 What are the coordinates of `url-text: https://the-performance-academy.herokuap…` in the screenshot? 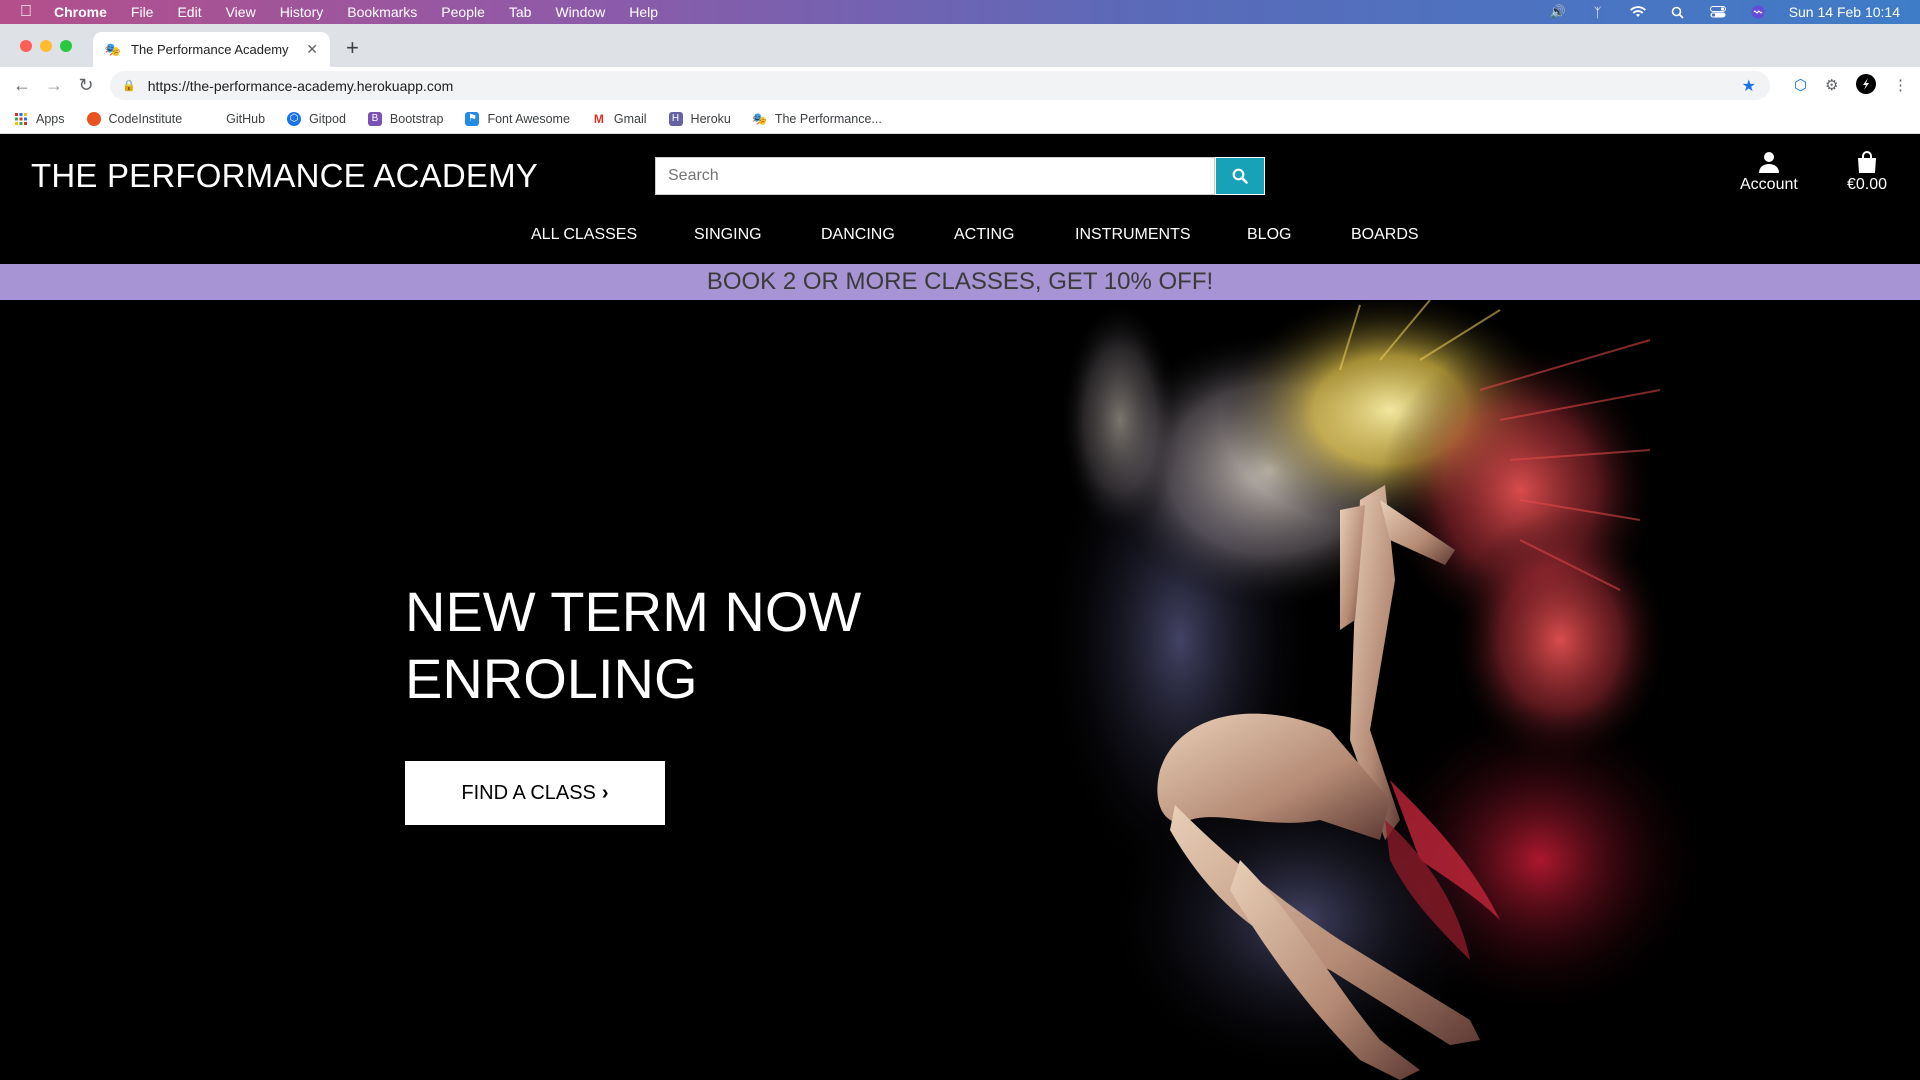 It's located at (301, 86).